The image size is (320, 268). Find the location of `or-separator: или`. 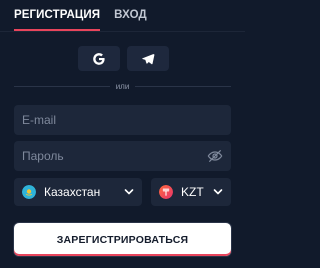

or-separator: или is located at coordinates (123, 86).